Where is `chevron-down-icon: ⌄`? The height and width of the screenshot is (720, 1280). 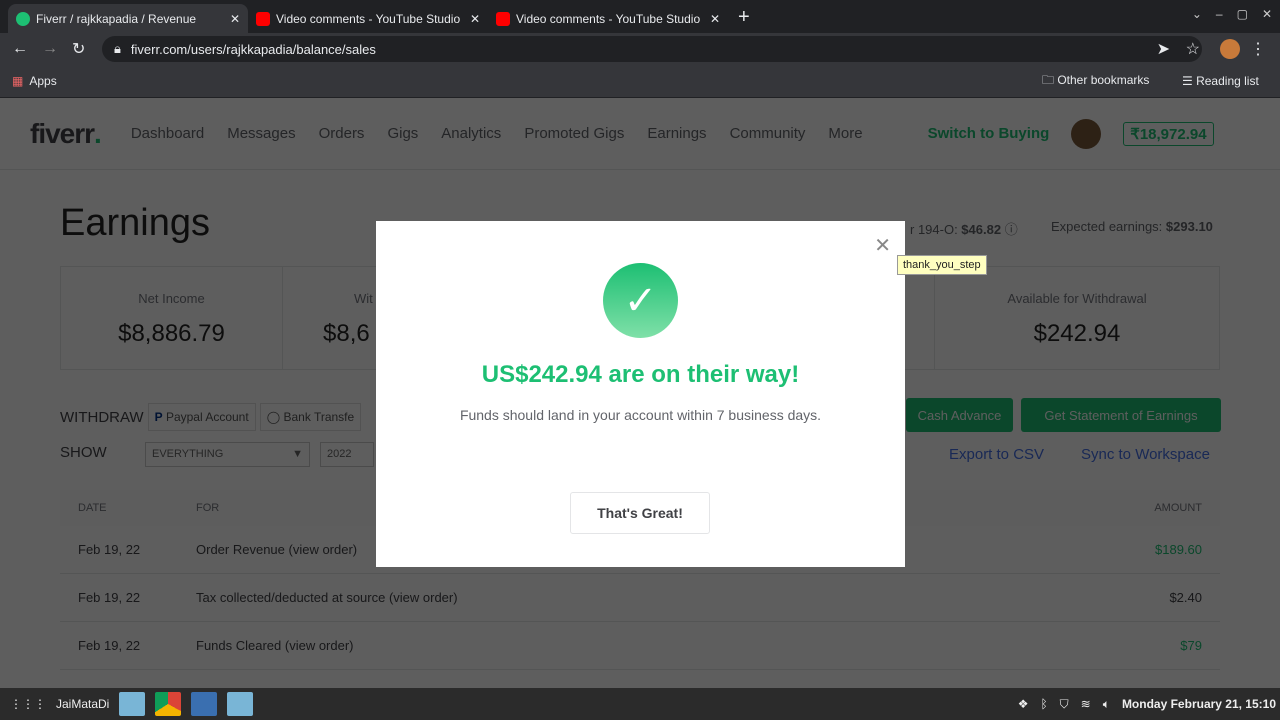 chevron-down-icon: ⌄ is located at coordinates (1197, 14).